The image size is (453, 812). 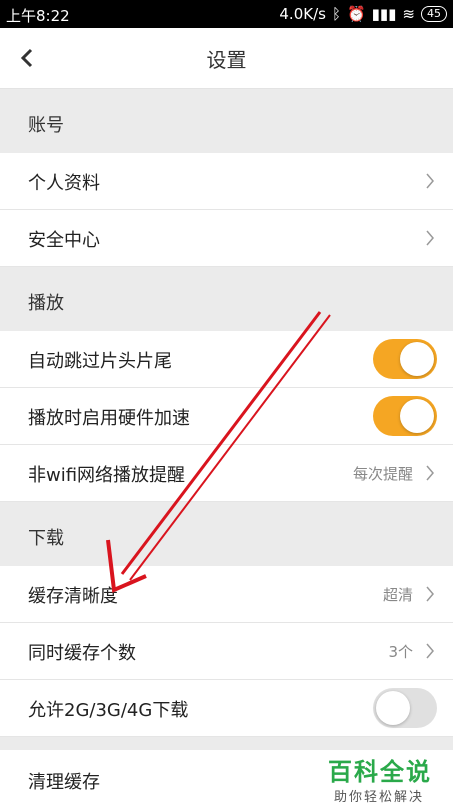 What do you see at coordinates (408, 14) in the screenshot?
I see `wifi-icon: ≋` at bounding box center [408, 14].